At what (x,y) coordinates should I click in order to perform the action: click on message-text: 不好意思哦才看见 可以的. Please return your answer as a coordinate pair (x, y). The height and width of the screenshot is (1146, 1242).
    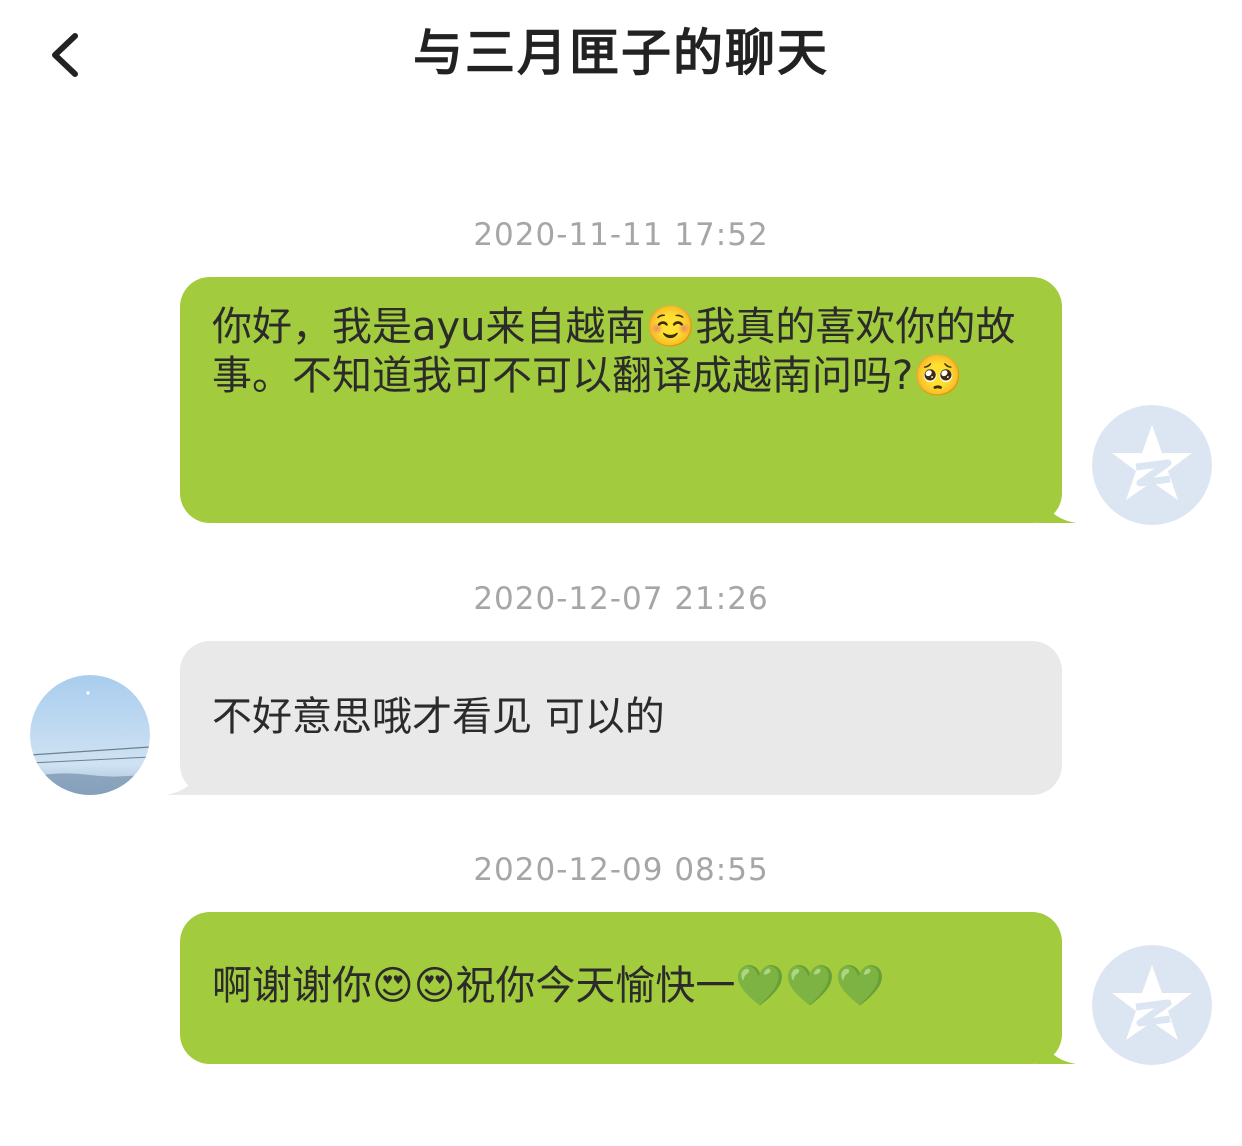
    Looking at the image, I should click on (438, 717).